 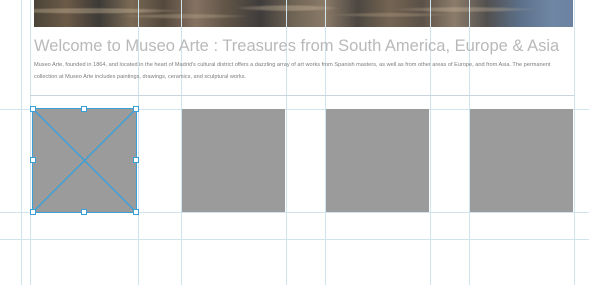 I want to click on resize-handle-left, so click(x=33, y=160).